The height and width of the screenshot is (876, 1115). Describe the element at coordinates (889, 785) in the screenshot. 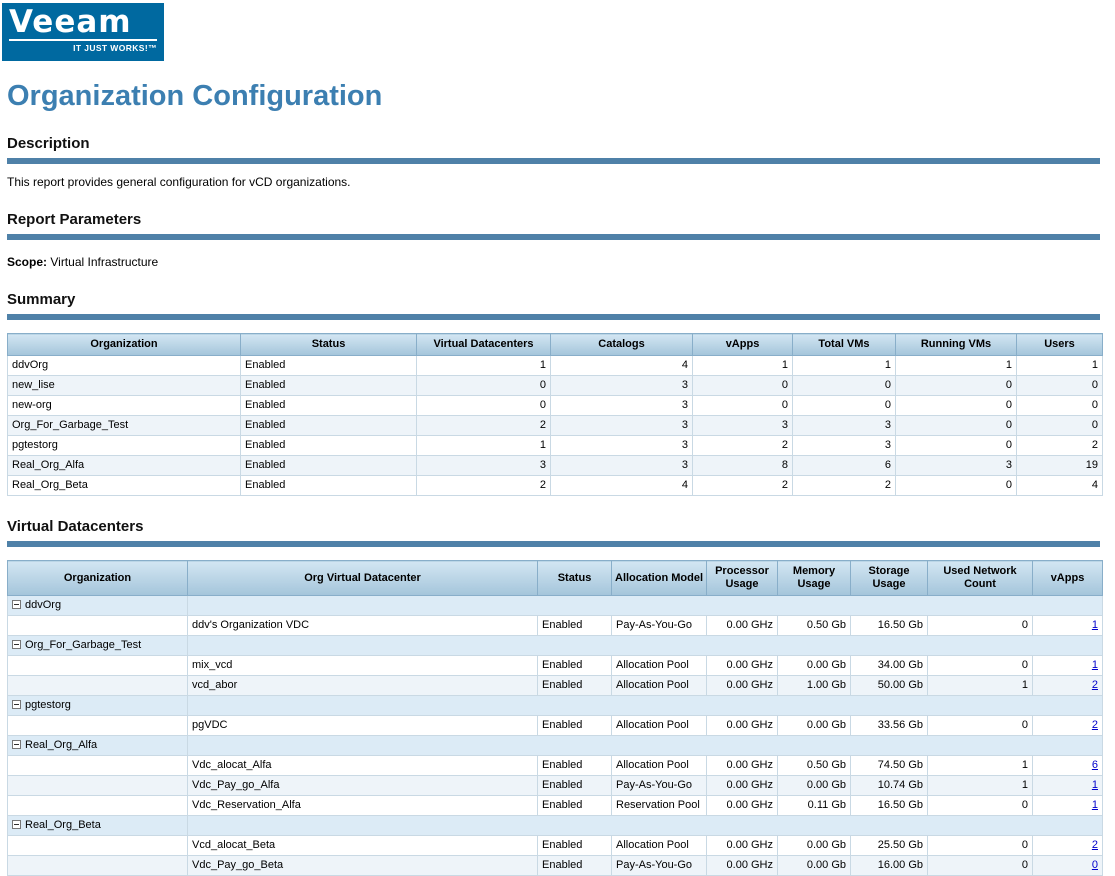

I see `vdc-storage-usage-cell: 10.74 Gb` at that location.